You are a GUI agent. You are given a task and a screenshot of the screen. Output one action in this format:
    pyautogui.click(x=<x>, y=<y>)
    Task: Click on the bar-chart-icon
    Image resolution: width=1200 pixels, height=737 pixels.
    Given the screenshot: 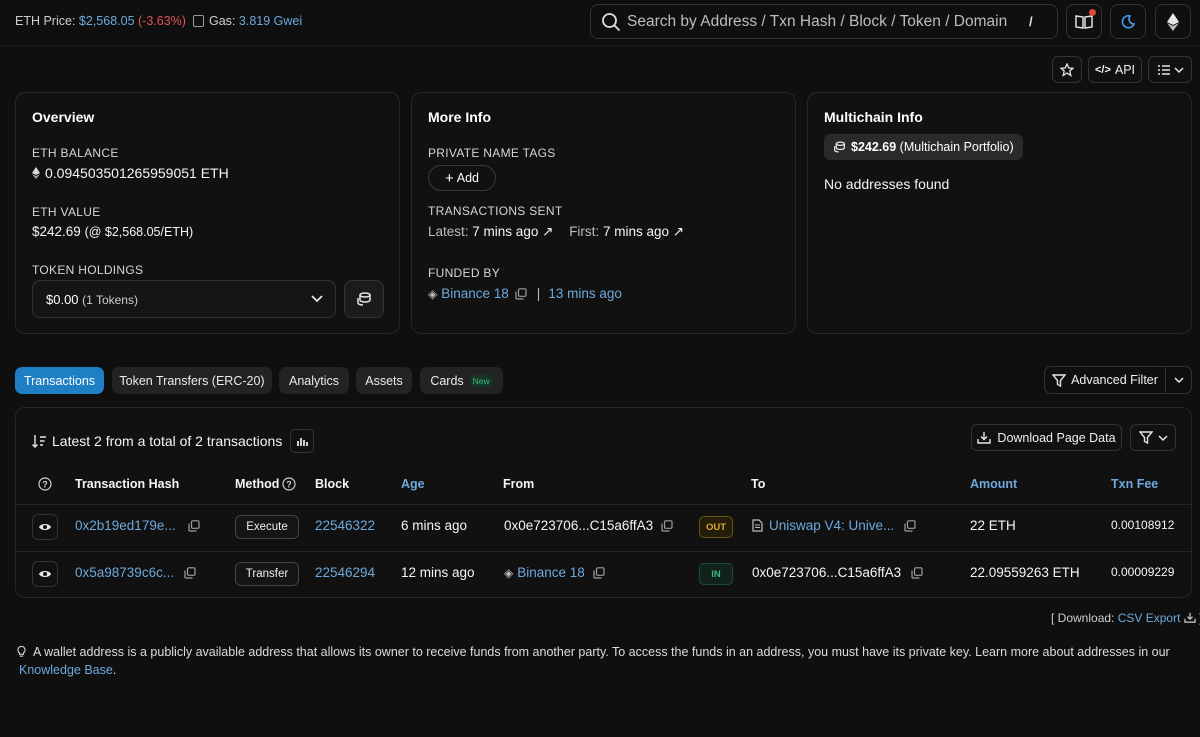 What is the action you would take?
    pyautogui.click(x=303, y=441)
    